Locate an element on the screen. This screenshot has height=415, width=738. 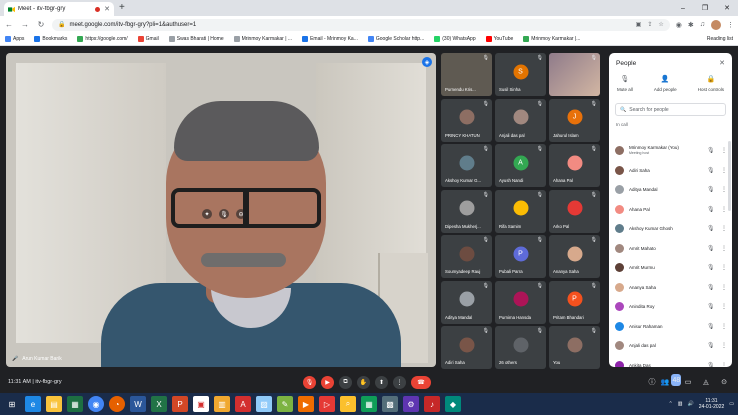
bookmark-item: https://google.com/ is located at coordinates (102, 39).